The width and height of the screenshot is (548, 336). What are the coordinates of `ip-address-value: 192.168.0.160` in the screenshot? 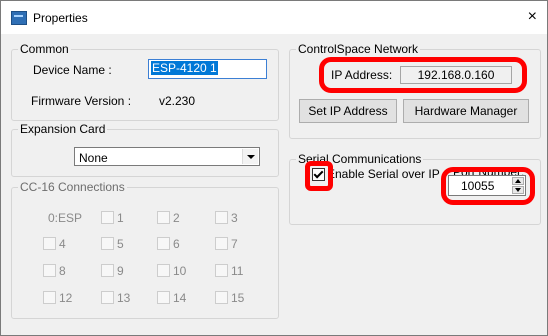 It's located at (456, 75).